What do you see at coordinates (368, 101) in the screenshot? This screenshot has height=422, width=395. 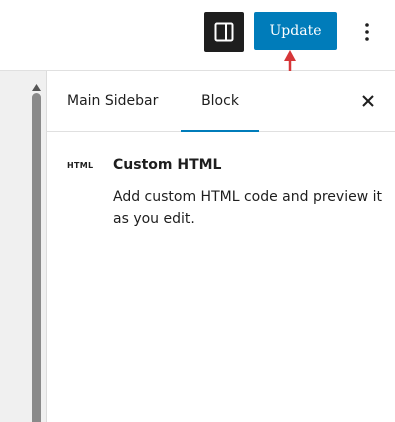 I see `close-sidebar-button` at bounding box center [368, 101].